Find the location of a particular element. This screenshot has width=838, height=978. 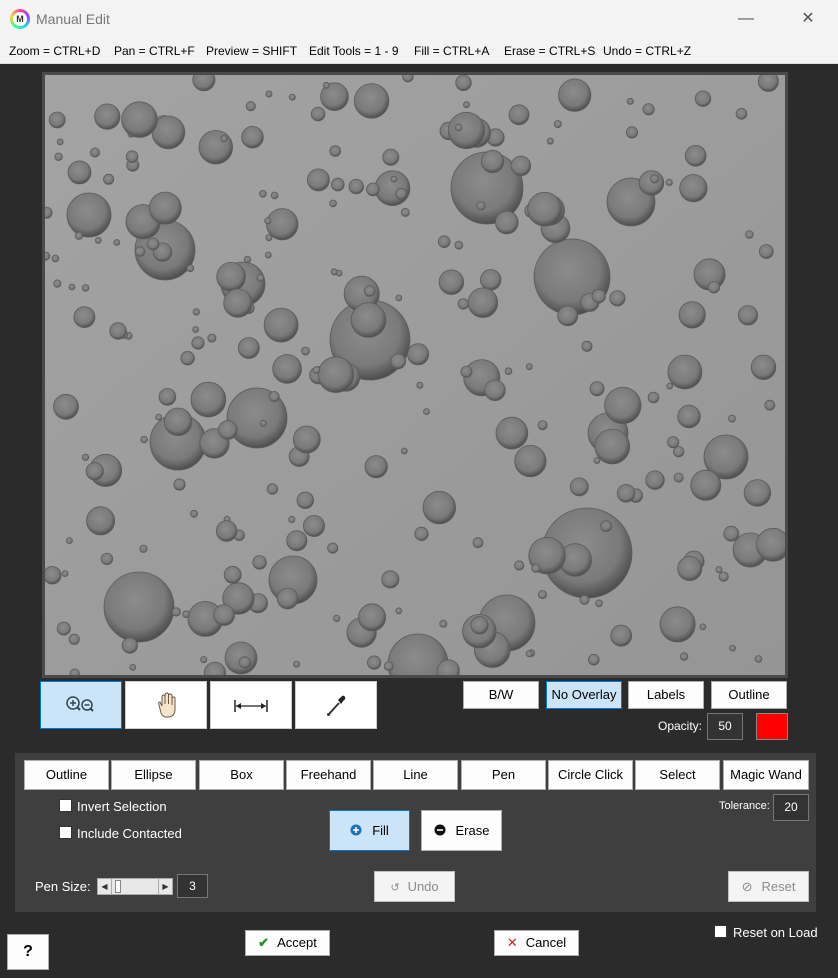

cancel-button-label: Cancel is located at coordinates (546, 942).